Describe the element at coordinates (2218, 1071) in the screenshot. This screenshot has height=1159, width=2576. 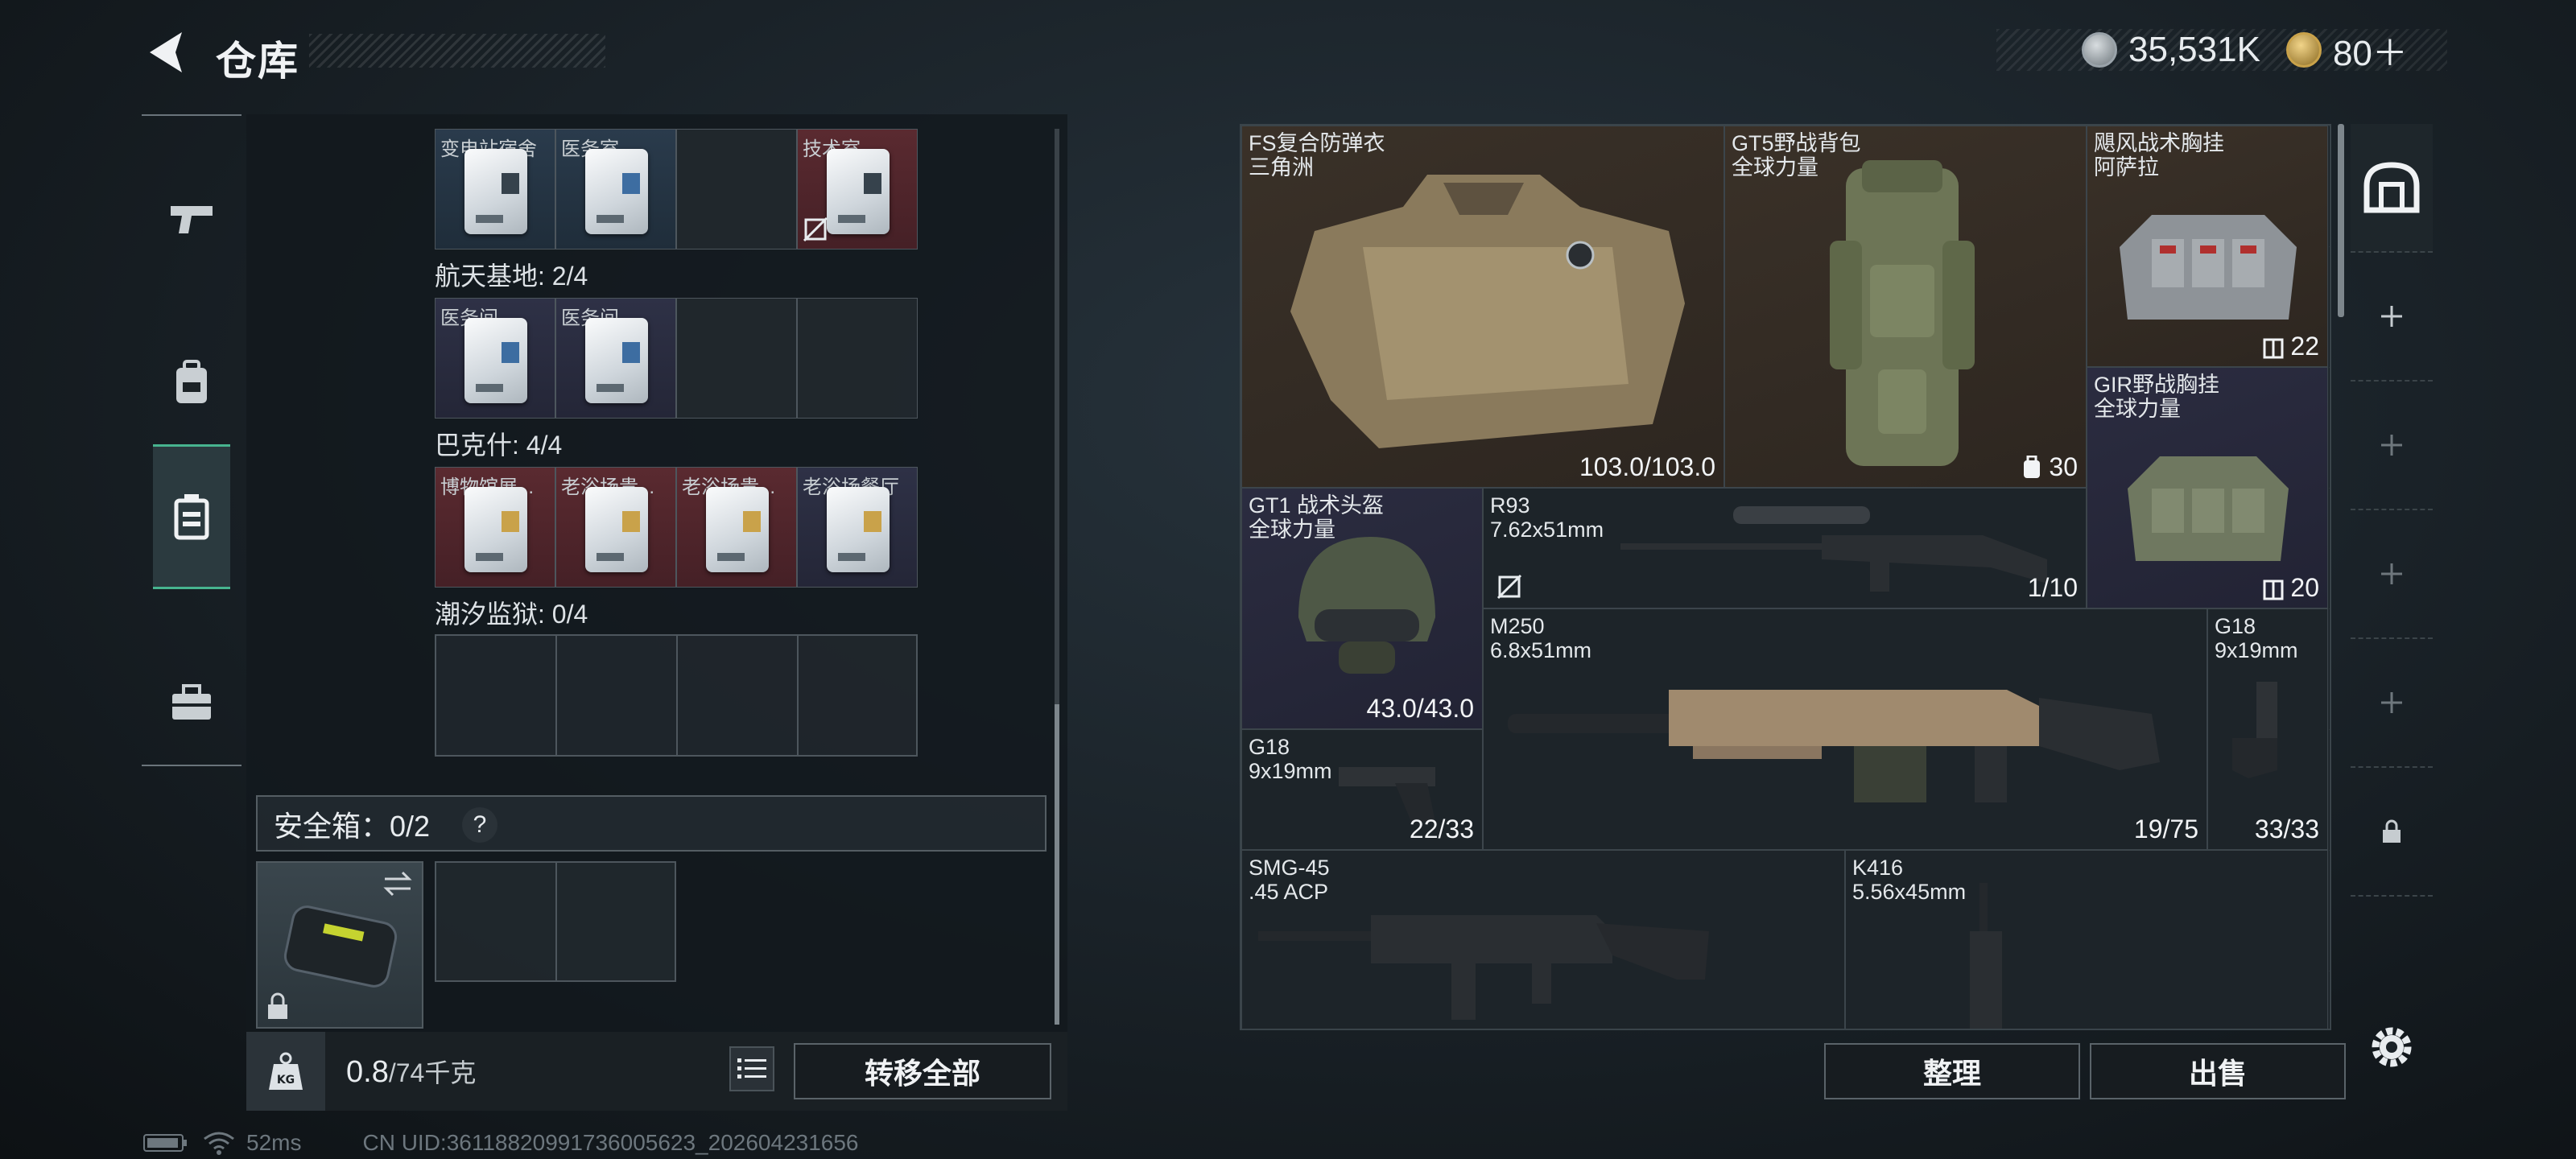
I see `sell-button: 出售` at that location.